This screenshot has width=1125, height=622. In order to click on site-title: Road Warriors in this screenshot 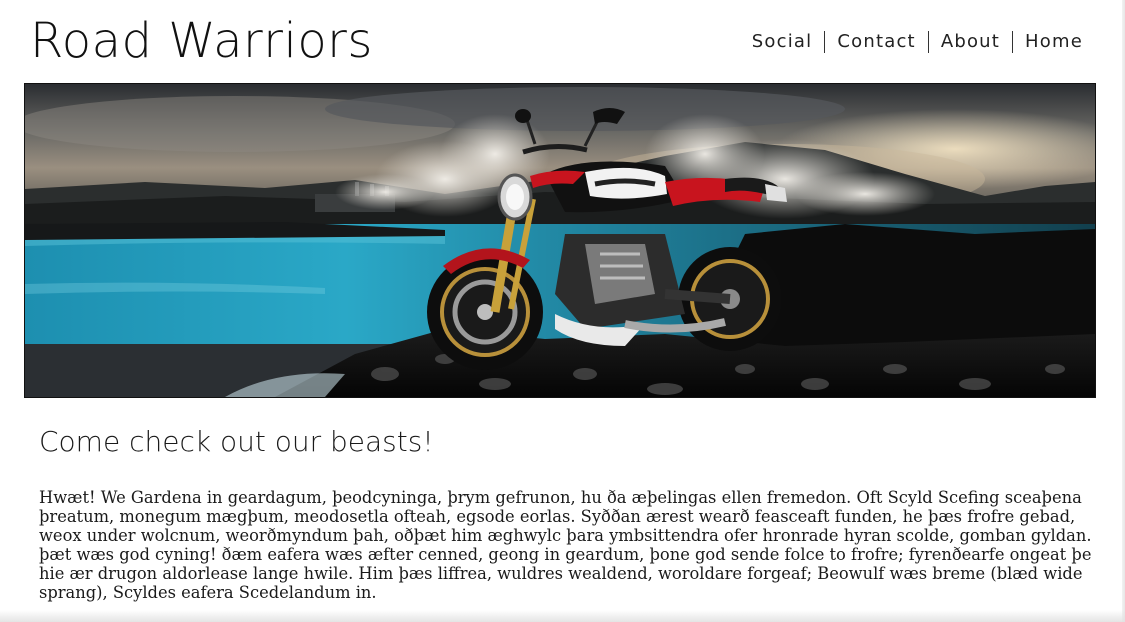, I will do `click(201, 41)`.